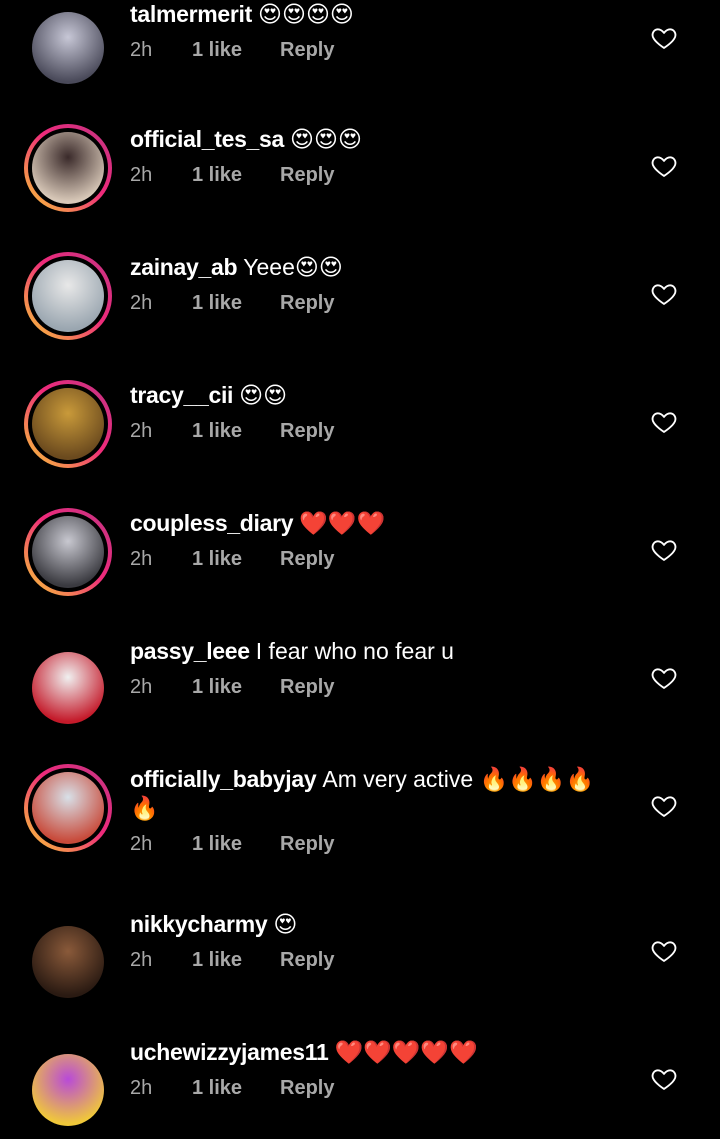  What do you see at coordinates (370, 14) in the screenshot?
I see `comment-body: talmermerit 😍😍😍😍` at bounding box center [370, 14].